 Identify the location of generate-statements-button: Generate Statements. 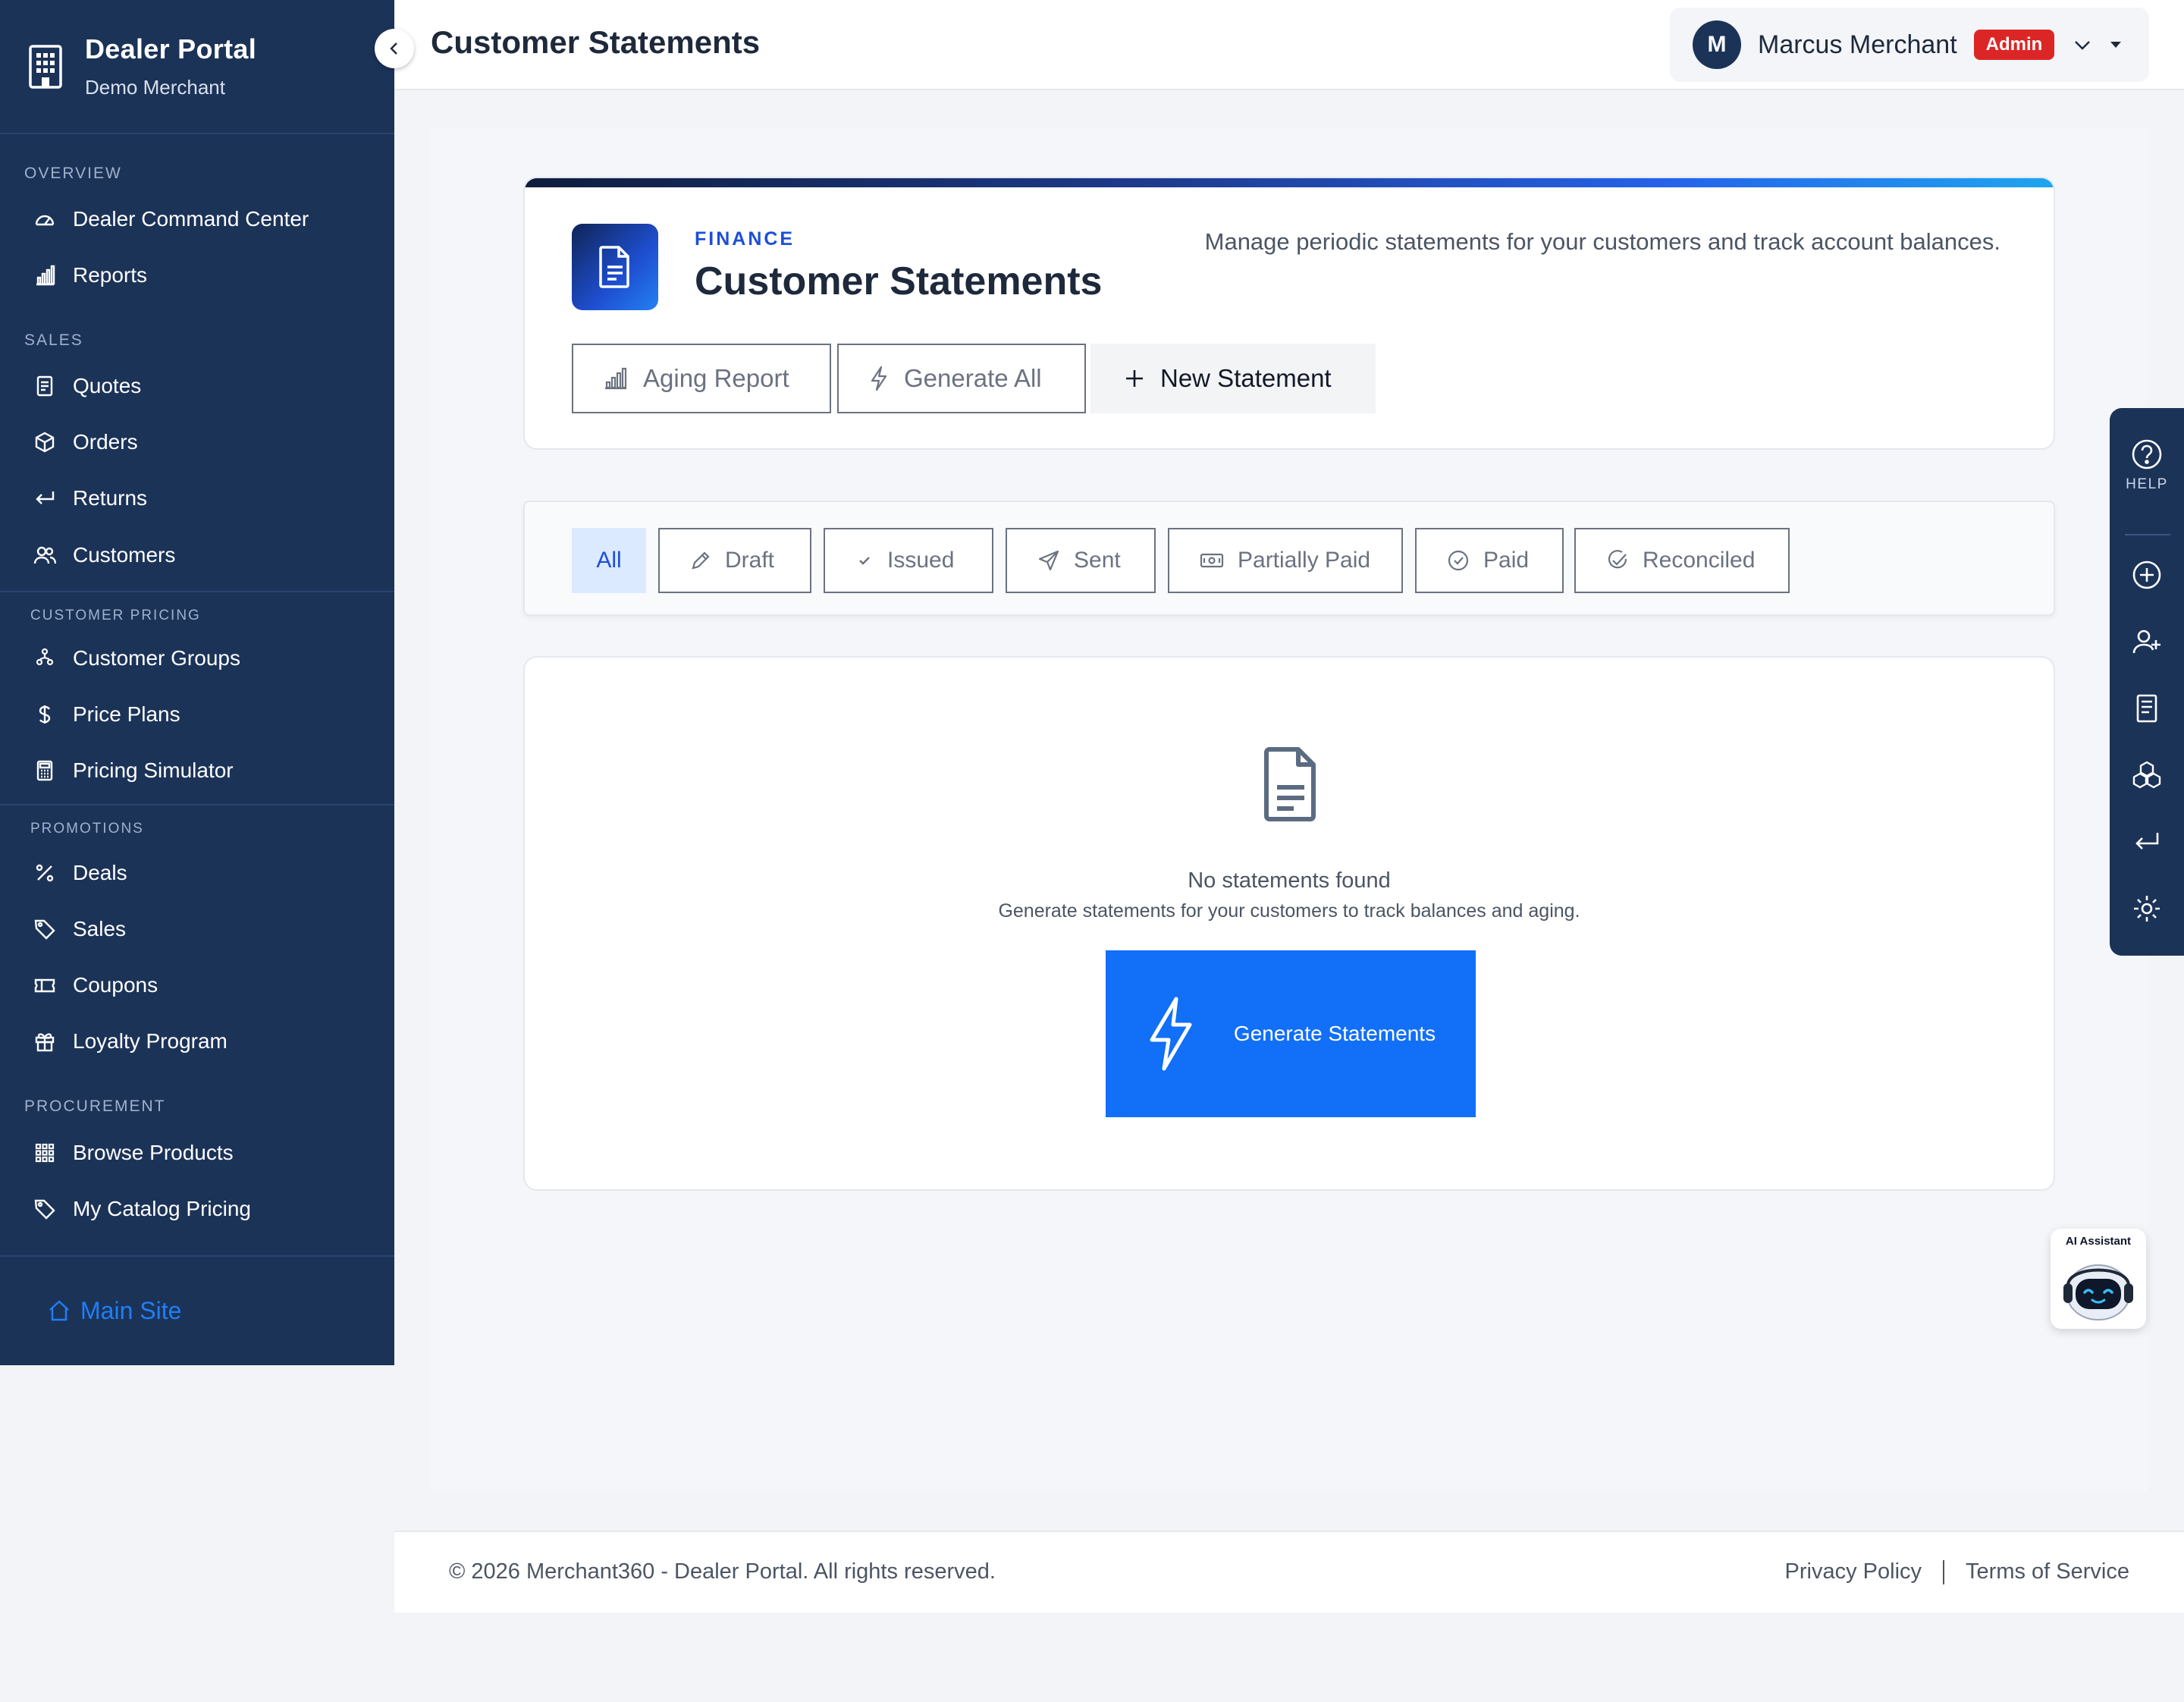
(1291, 1033).